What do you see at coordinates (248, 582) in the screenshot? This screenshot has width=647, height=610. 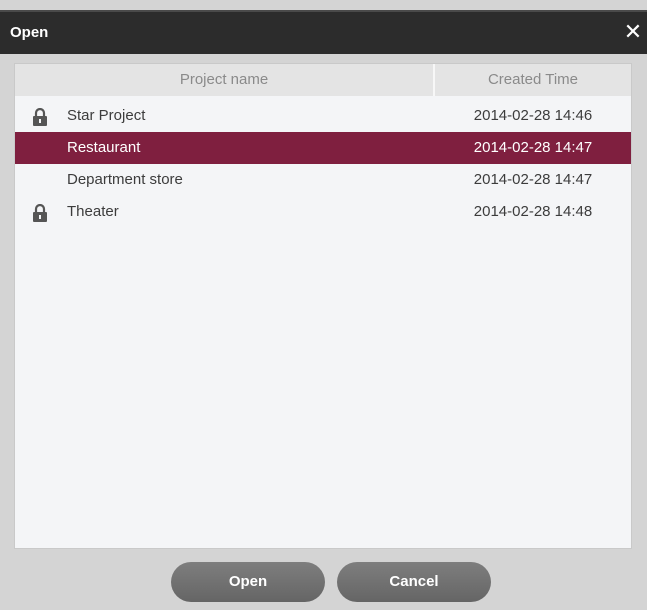 I see `open-button: Open` at bounding box center [248, 582].